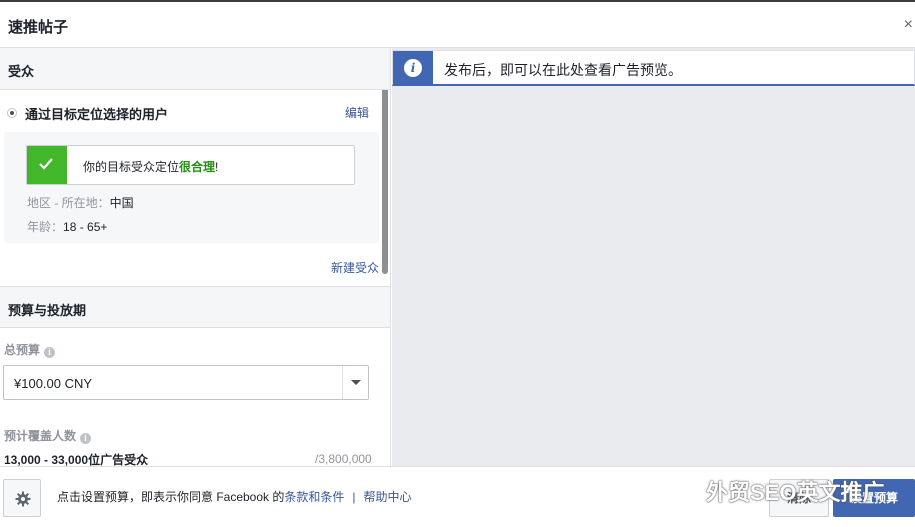 The image size is (915, 527). I want to click on total-budget-select: ¥100.00 CNY, so click(186, 382).